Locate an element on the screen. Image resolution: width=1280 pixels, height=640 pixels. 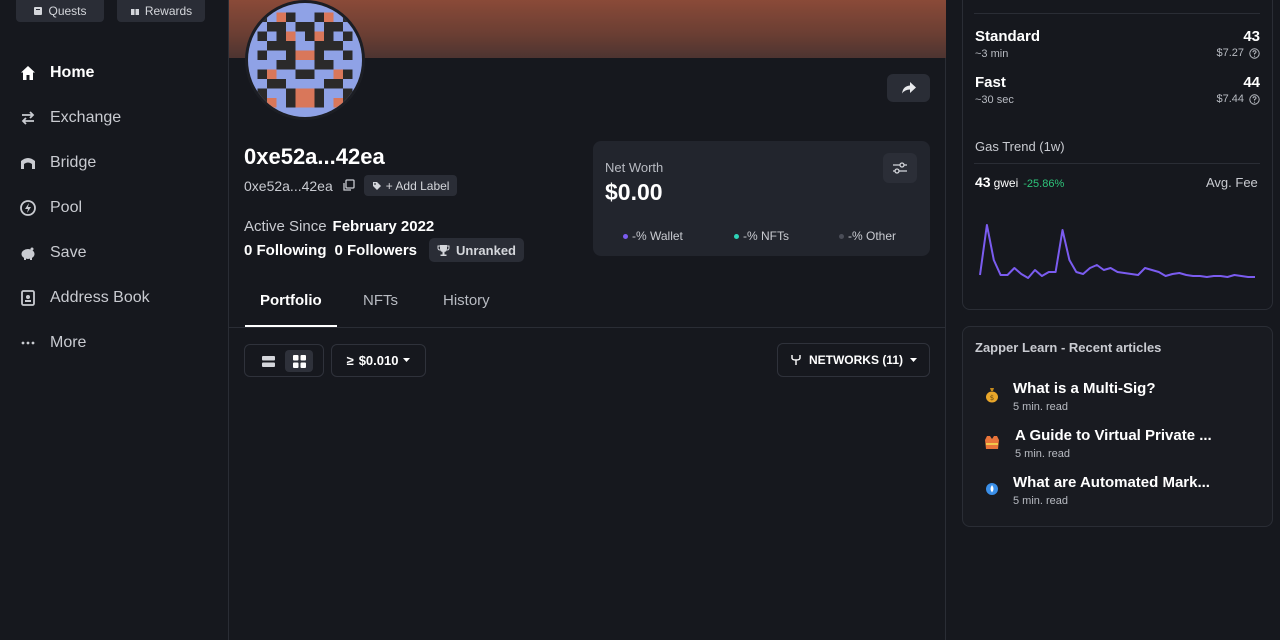
networks-filter: NETWORKS (11) is located at coordinates (853, 360).